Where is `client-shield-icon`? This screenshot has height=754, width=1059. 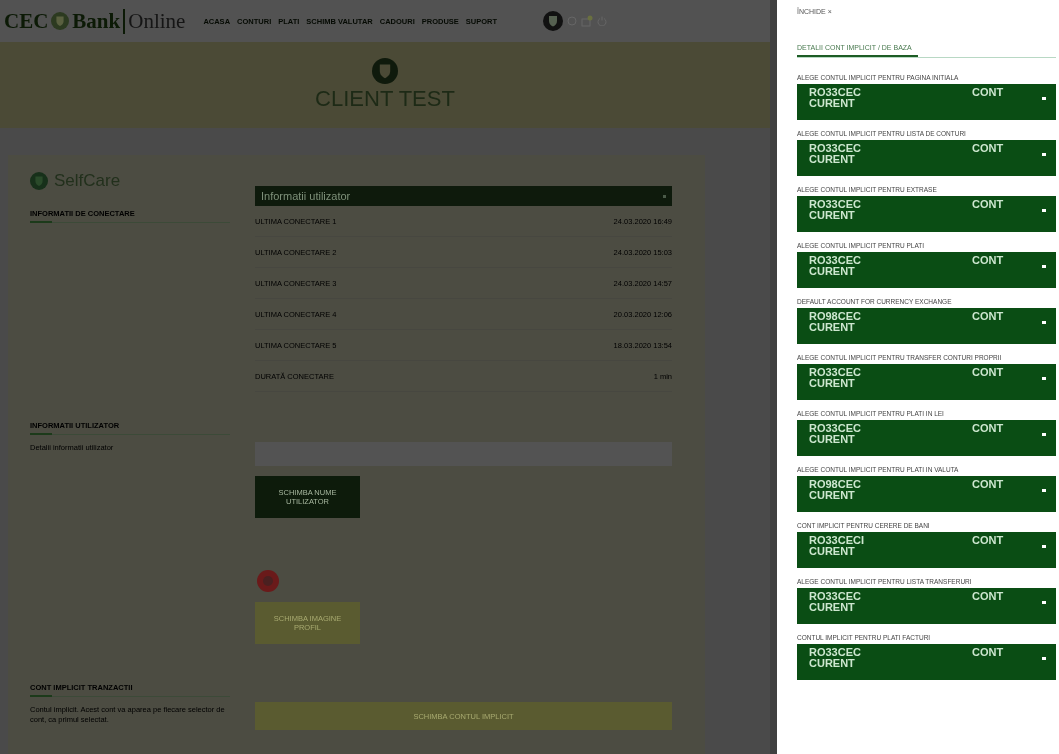 client-shield-icon is located at coordinates (385, 71).